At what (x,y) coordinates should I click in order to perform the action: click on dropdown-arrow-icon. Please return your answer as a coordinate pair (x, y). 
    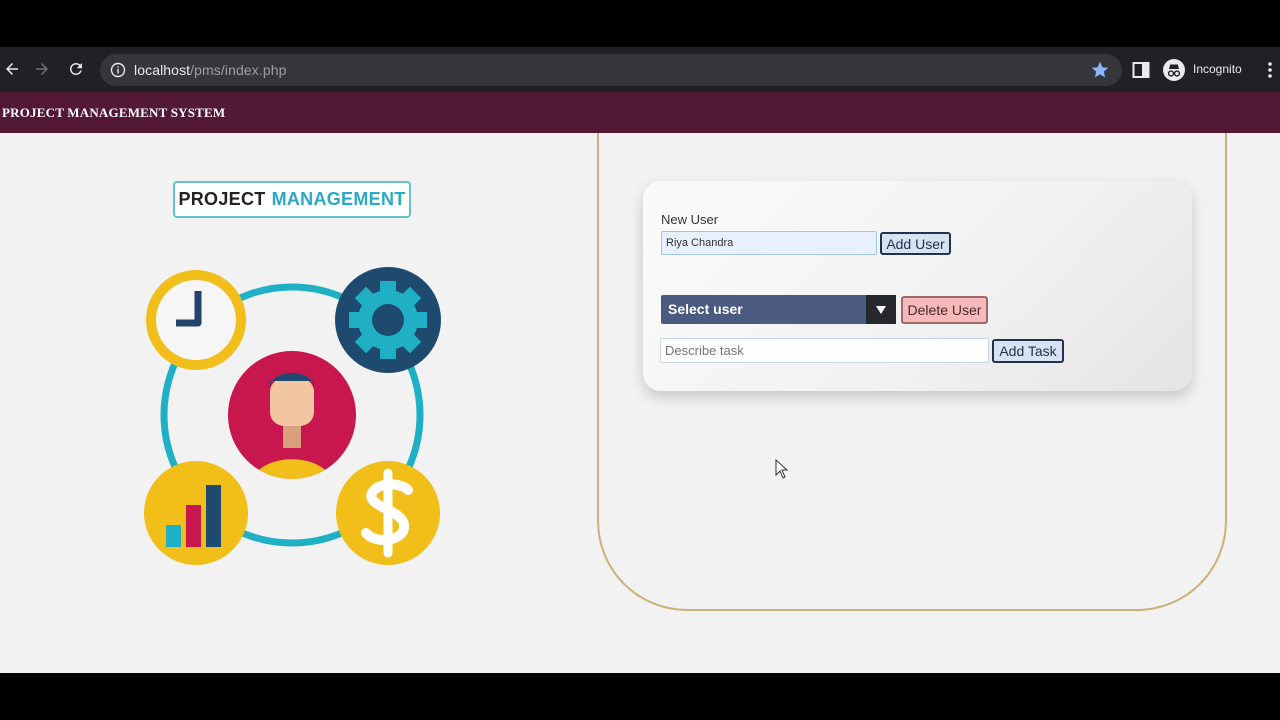
    Looking at the image, I should click on (881, 309).